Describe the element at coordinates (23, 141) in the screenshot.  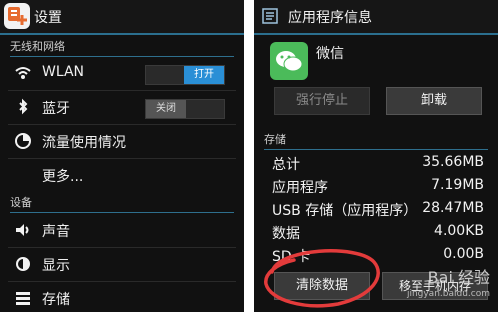
I see `data-usage-icon` at that location.